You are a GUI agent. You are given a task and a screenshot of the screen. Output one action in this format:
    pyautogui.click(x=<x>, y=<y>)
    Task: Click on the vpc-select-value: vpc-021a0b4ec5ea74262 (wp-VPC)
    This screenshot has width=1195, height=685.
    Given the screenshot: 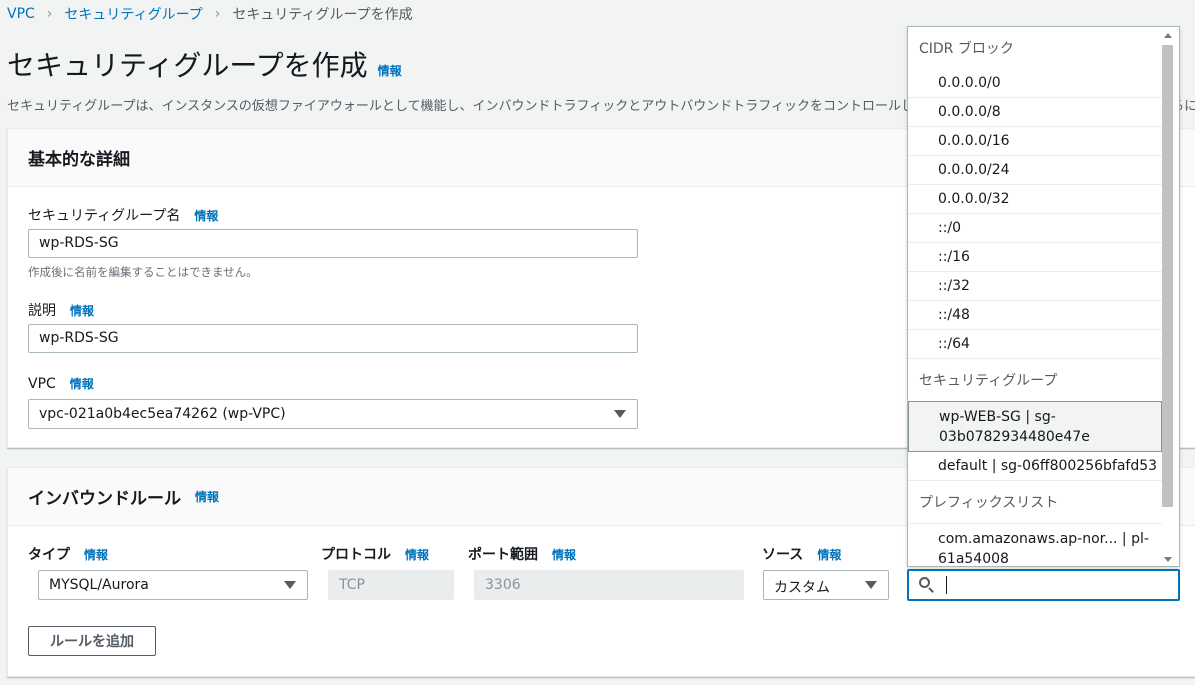 What is the action you would take?
    pyautogui.click(x=162, y=414)
    